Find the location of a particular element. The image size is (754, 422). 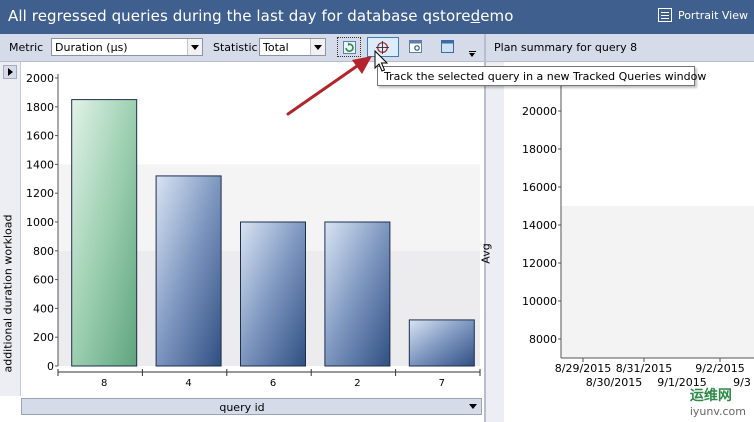

background-band is located at coordinates (657, 282).